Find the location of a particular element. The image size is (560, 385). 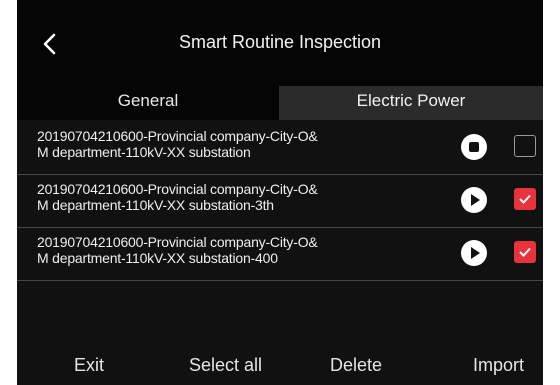

page-title: Smart Routine Inspection is located at coordinates (280, 42).